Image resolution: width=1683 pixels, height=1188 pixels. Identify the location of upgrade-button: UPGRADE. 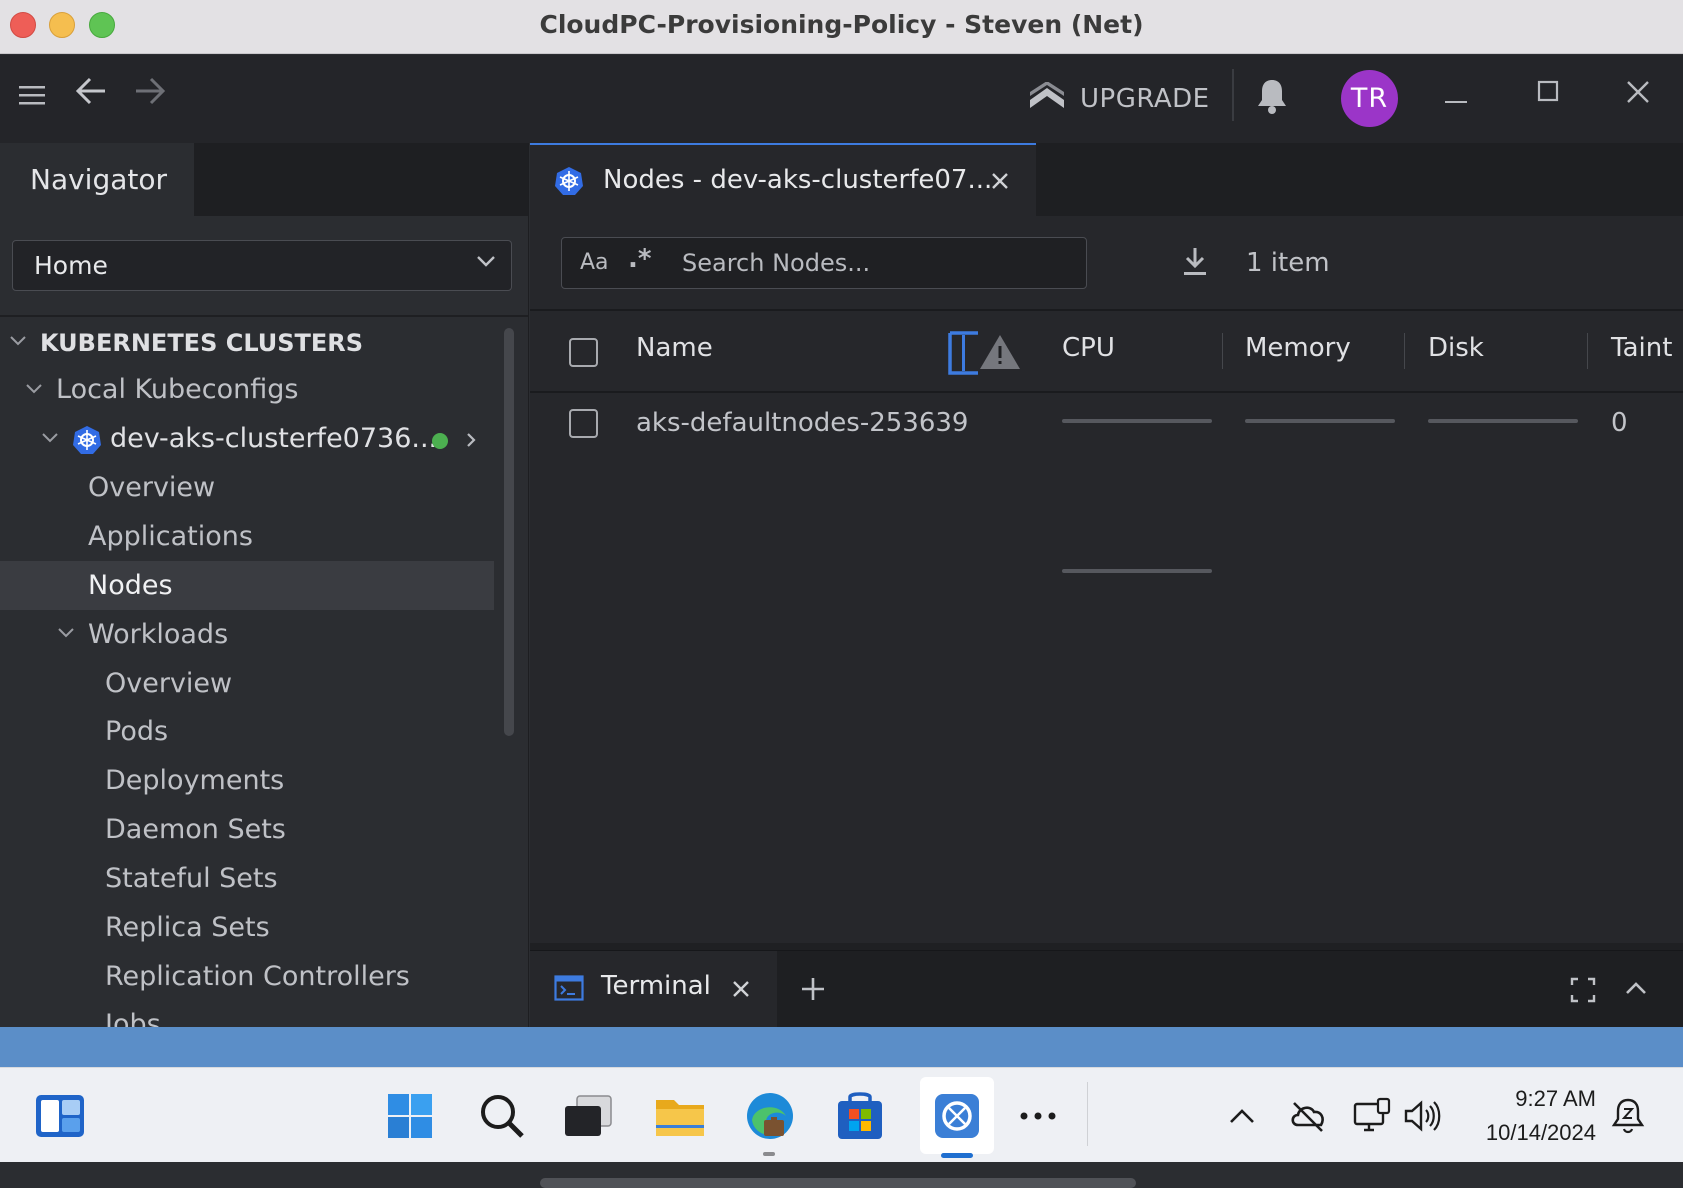
(1119, 99).